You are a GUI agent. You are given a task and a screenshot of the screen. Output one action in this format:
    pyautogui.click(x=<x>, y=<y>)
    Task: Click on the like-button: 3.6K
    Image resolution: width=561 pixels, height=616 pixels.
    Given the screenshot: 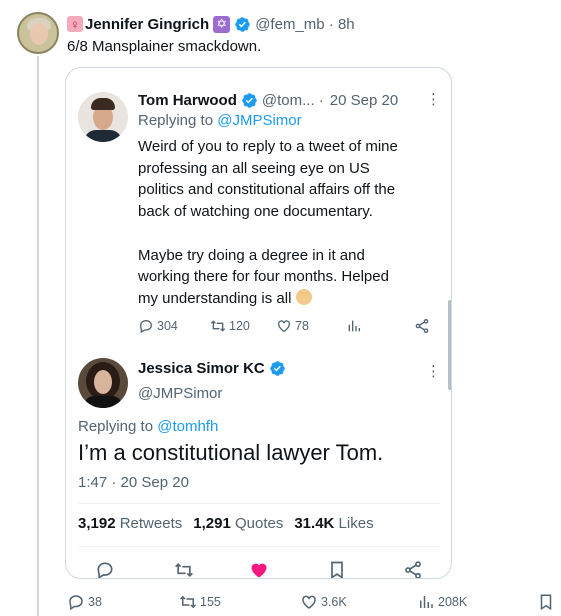 What is the action you would take?
    pyautogui.click(x=323, y=602)
    